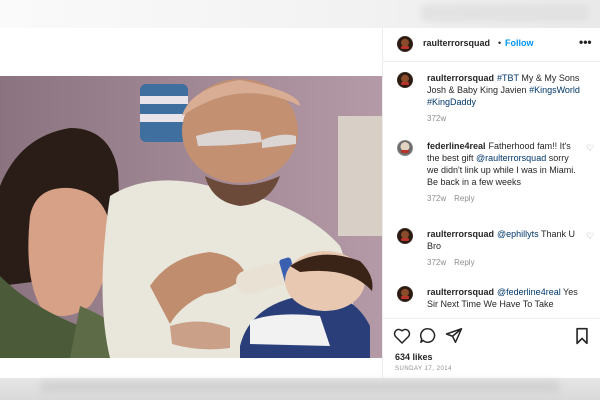  Describe the element at coordinates (554, 90) in the screenshot. I see `hashtag-kingsworld: #KingsWorld` at that location.